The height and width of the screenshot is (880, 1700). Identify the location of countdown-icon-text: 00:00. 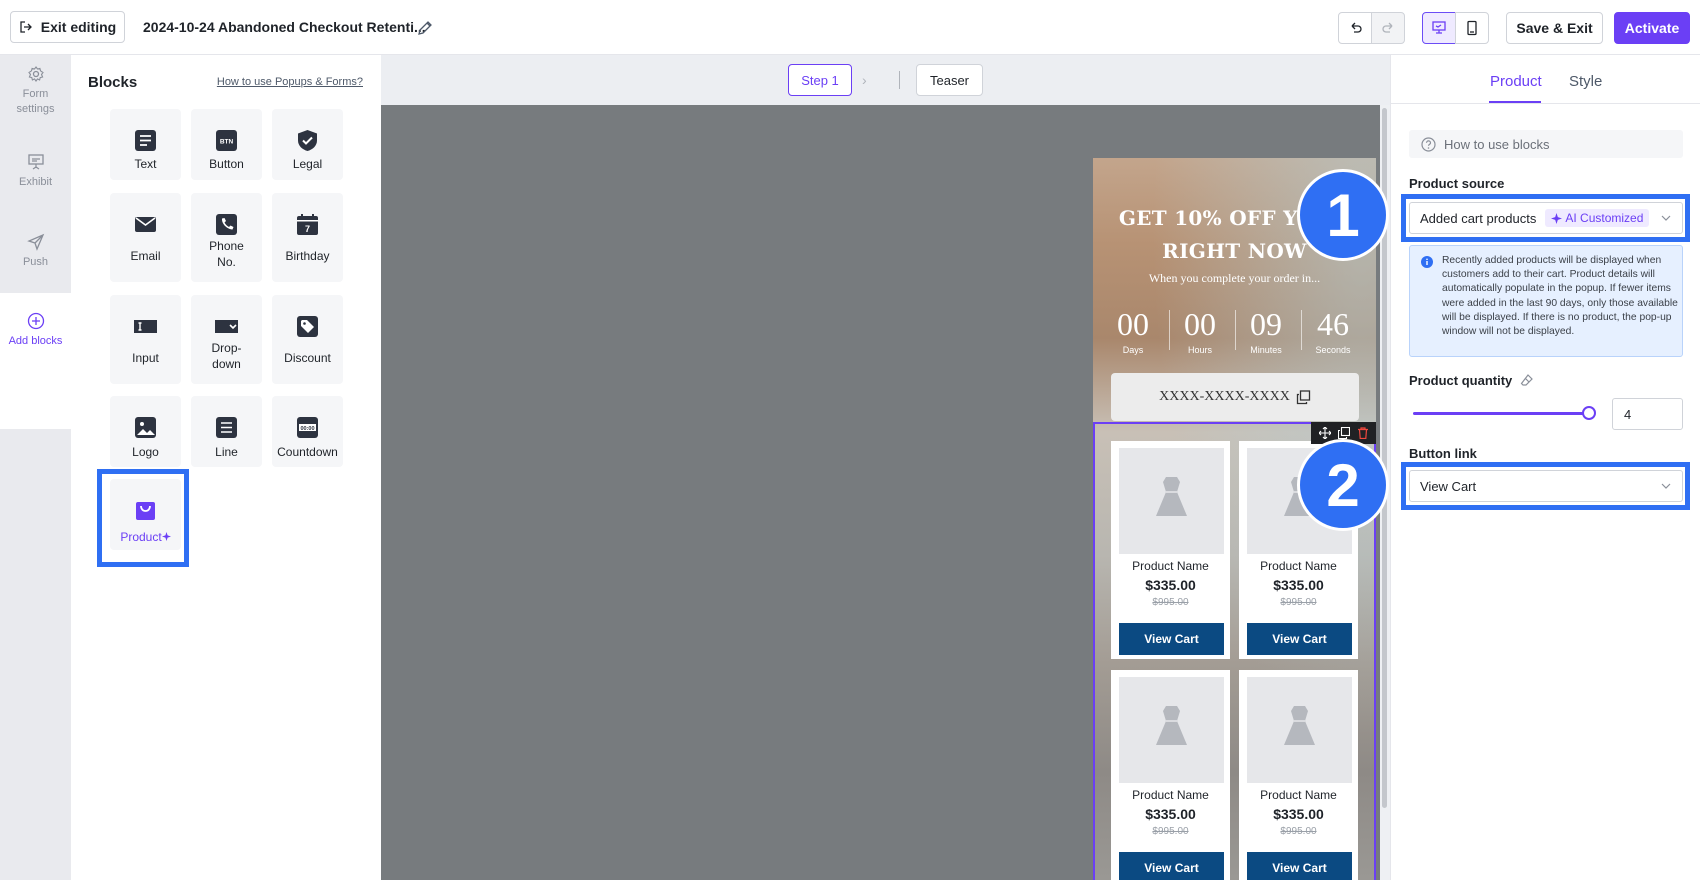
(307, 429).